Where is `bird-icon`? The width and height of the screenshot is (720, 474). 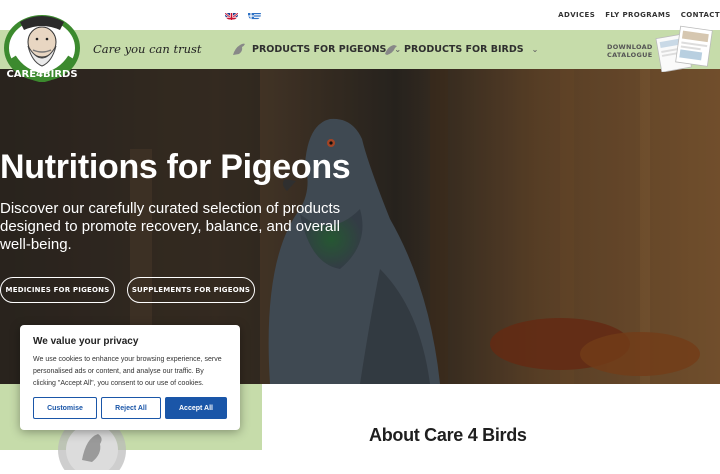 bird-icon is located at coordinates (391, 50).